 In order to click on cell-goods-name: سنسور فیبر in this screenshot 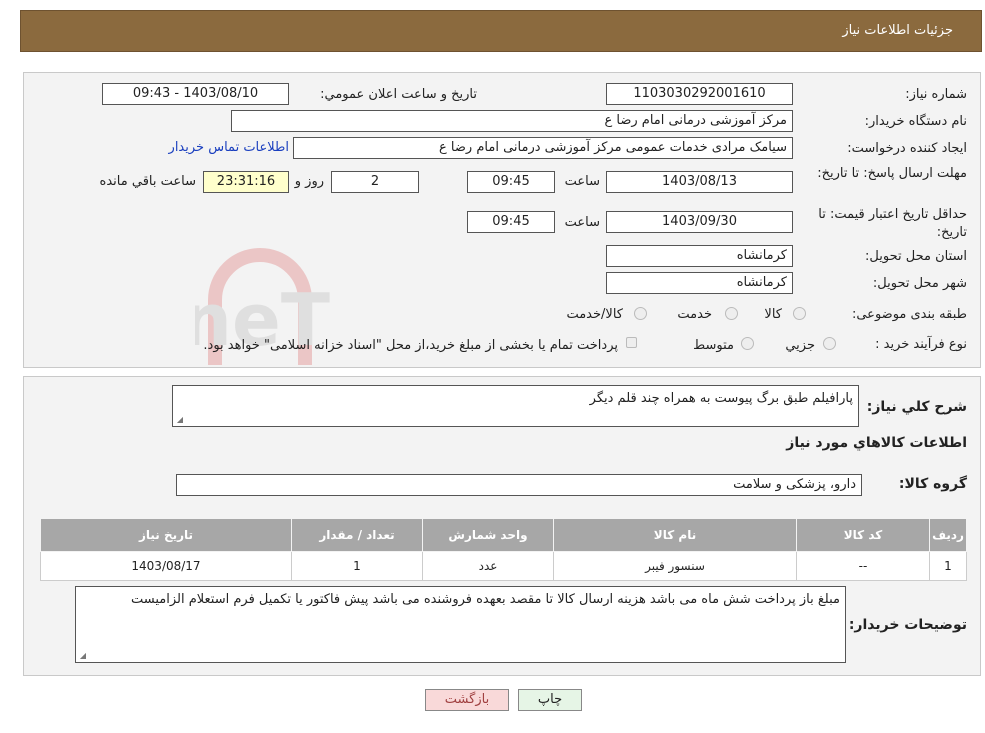, I will do `click(675, 566)`.